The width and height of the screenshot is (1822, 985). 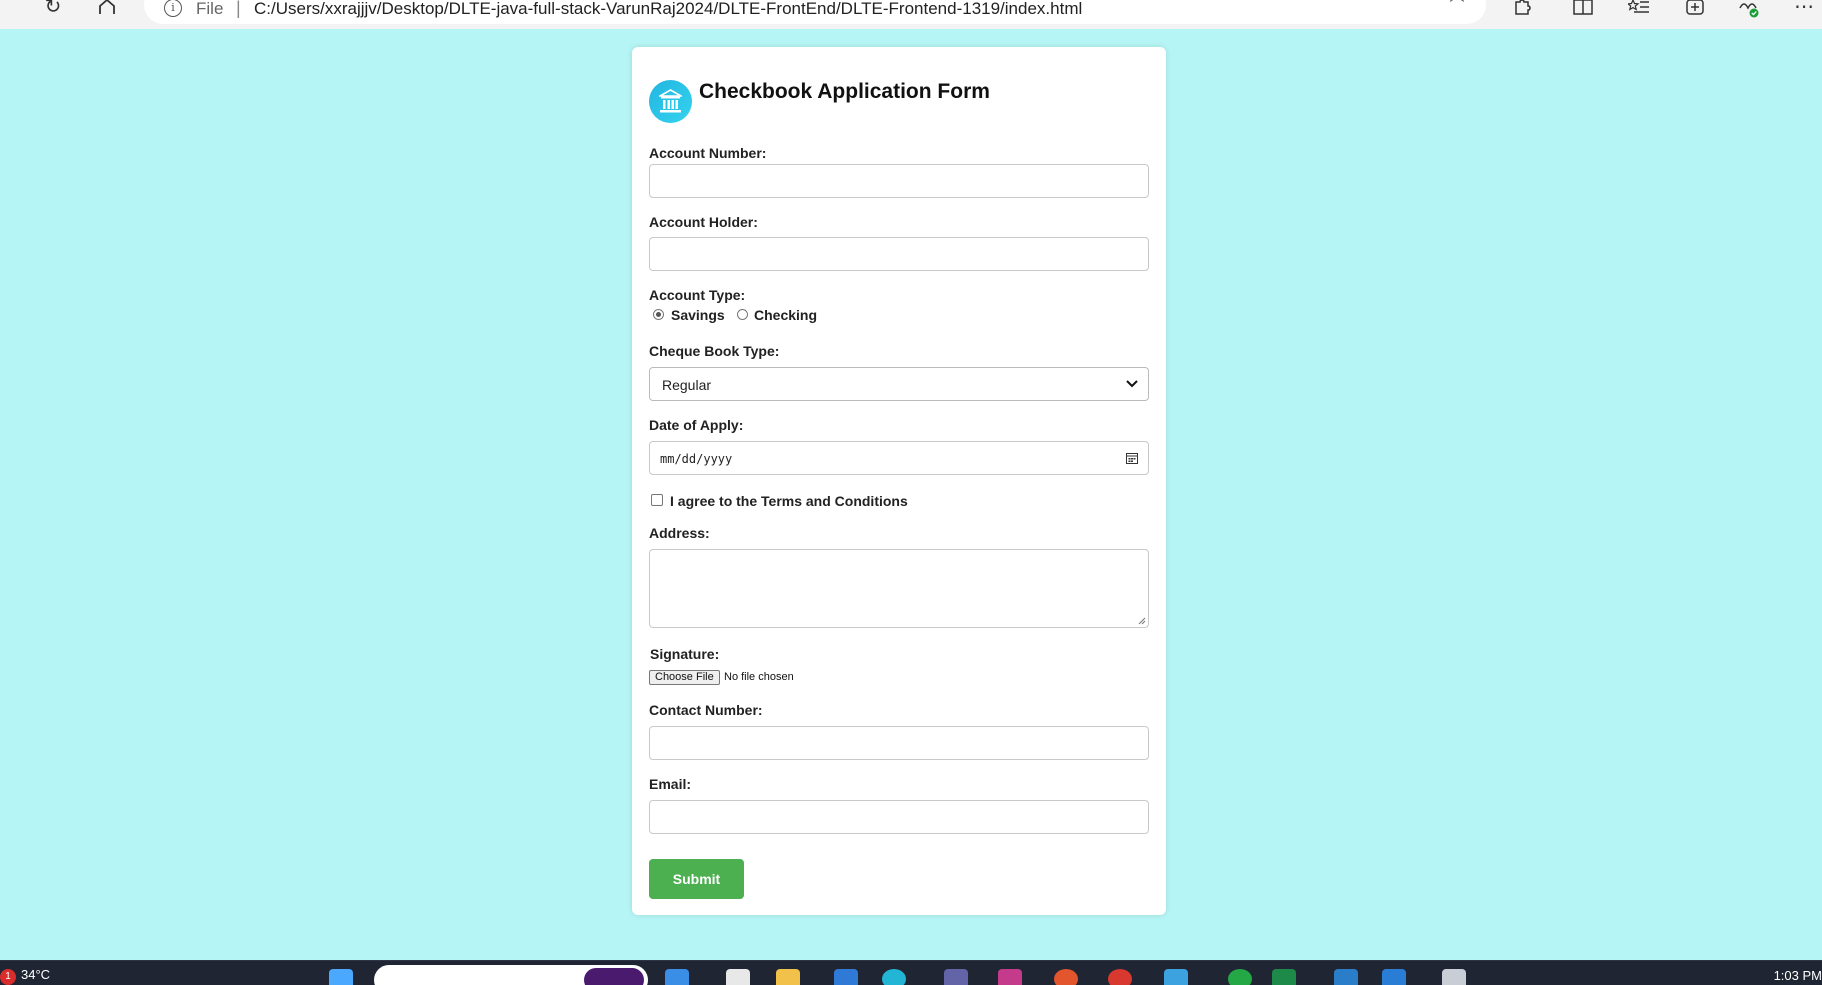 I want to click on refresh-icon: ↻, so click(x=53, y=8).